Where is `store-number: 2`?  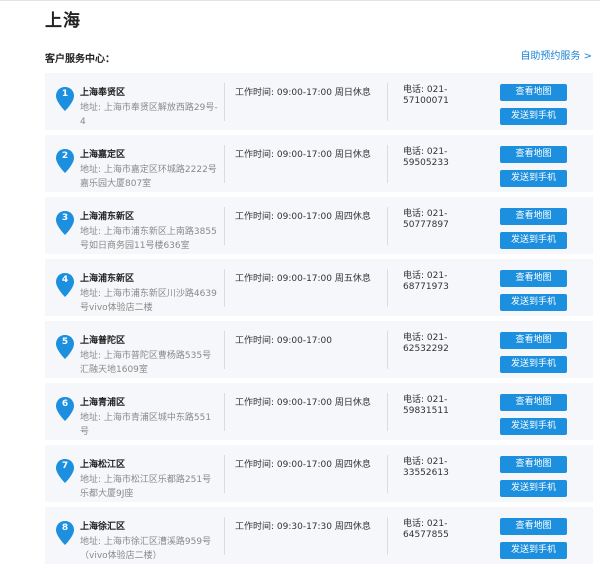
store-number: 2 is located at coordinates (65, 156).